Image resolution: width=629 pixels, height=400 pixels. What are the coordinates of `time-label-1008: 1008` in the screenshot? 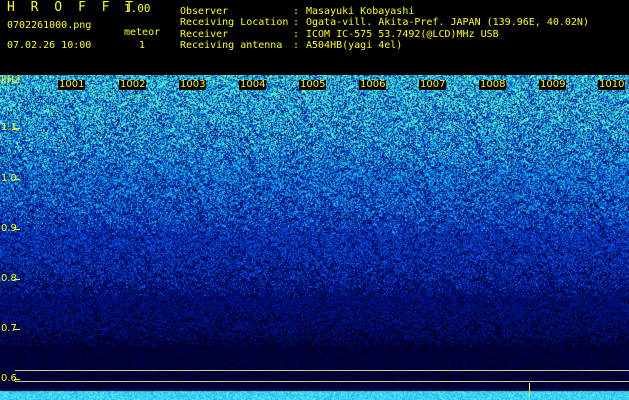 It's located at (493, 84).